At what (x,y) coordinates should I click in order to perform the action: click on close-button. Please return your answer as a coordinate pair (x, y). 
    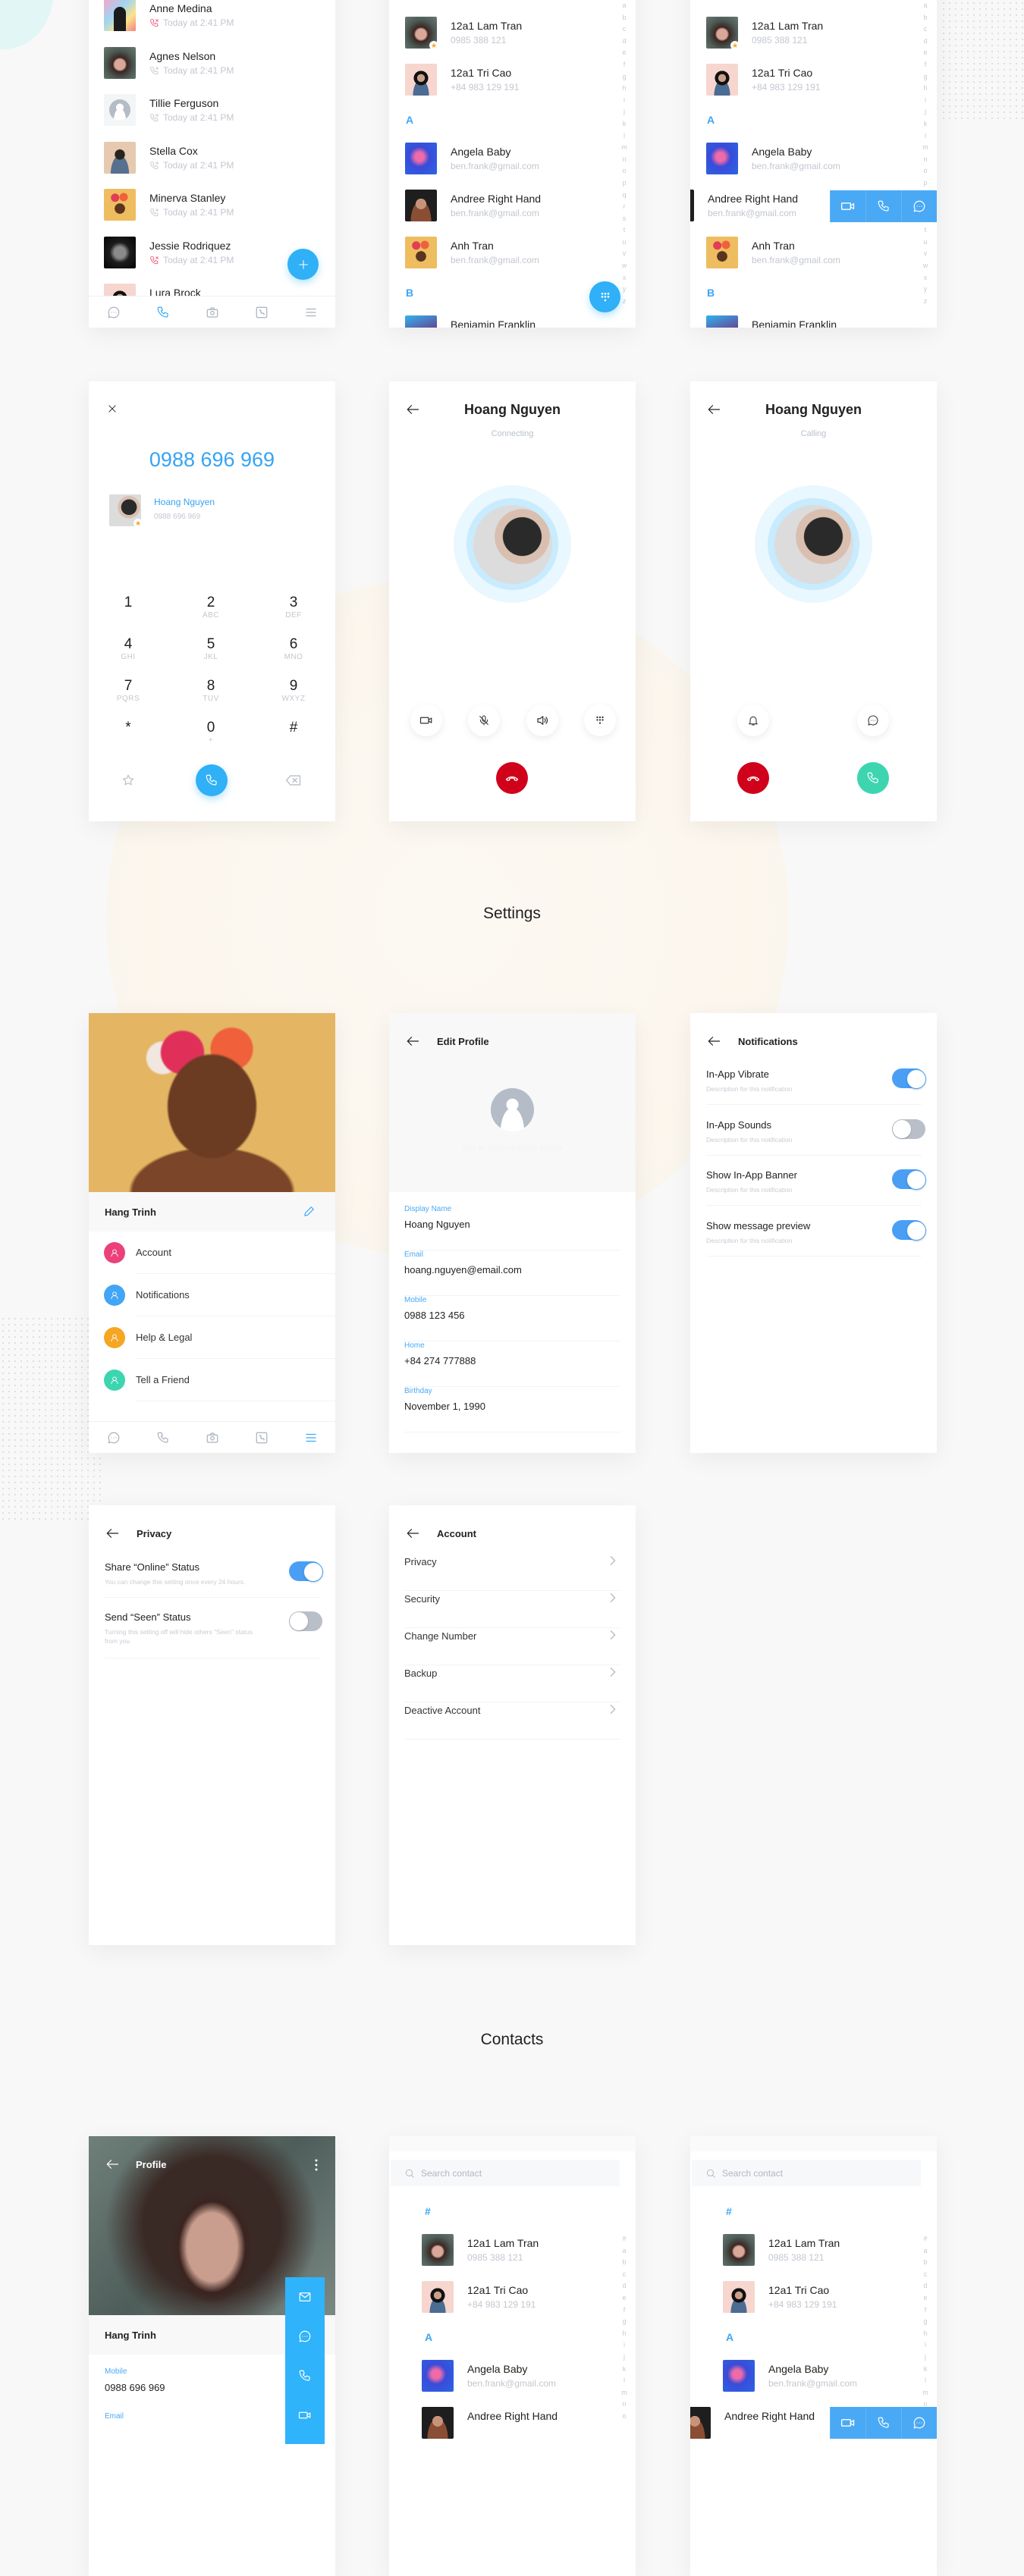
    Looking at the image, I should click on (112, 408).